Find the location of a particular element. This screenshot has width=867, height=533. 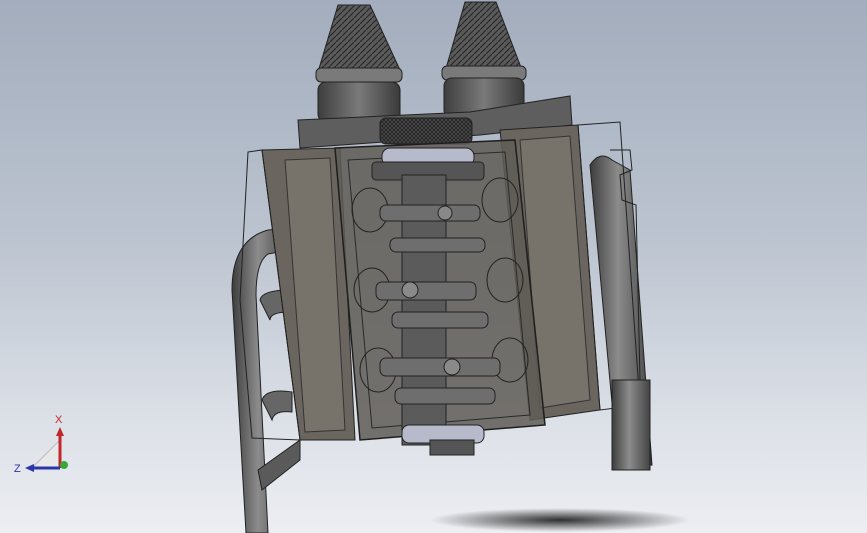

triad-plane is located at coordinates (45, 453).